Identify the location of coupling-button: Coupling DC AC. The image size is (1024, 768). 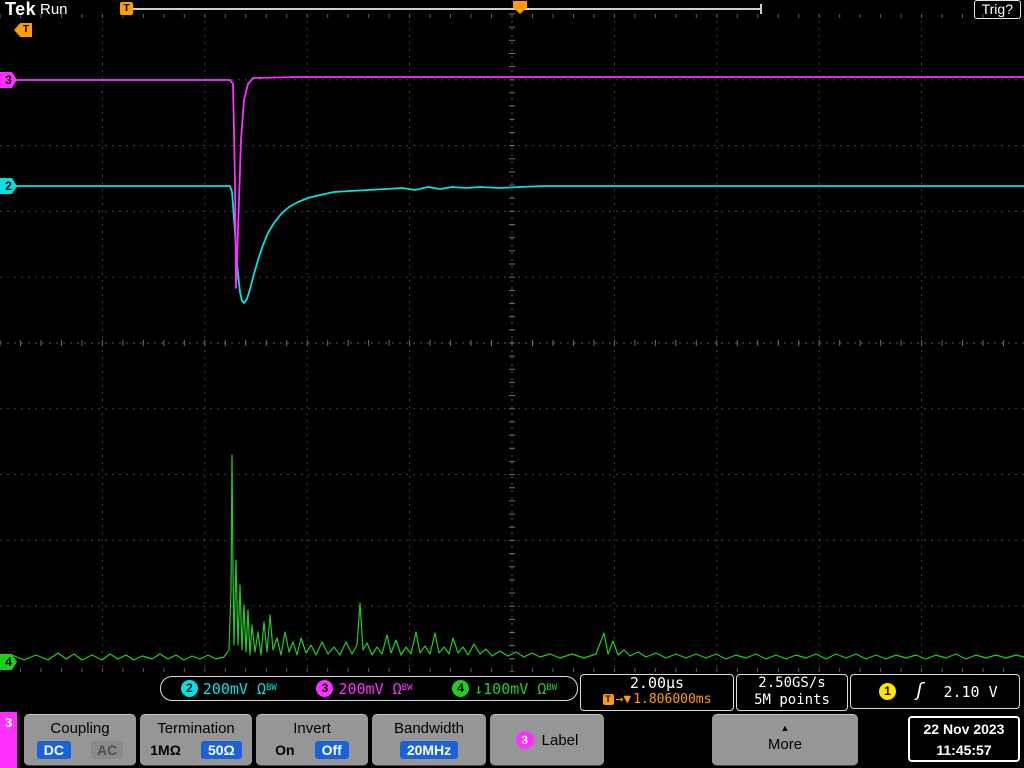
(80, 740).